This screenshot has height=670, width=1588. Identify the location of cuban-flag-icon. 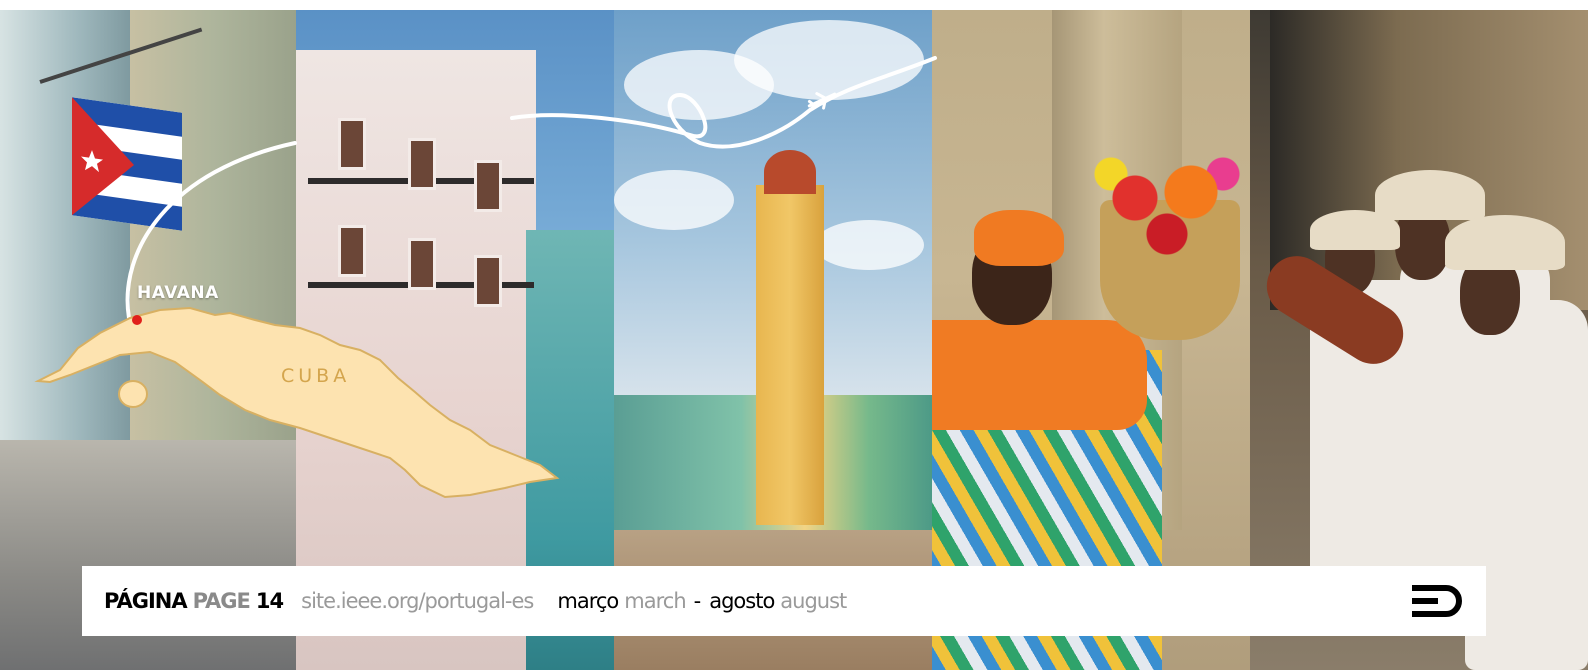
(127, 164).